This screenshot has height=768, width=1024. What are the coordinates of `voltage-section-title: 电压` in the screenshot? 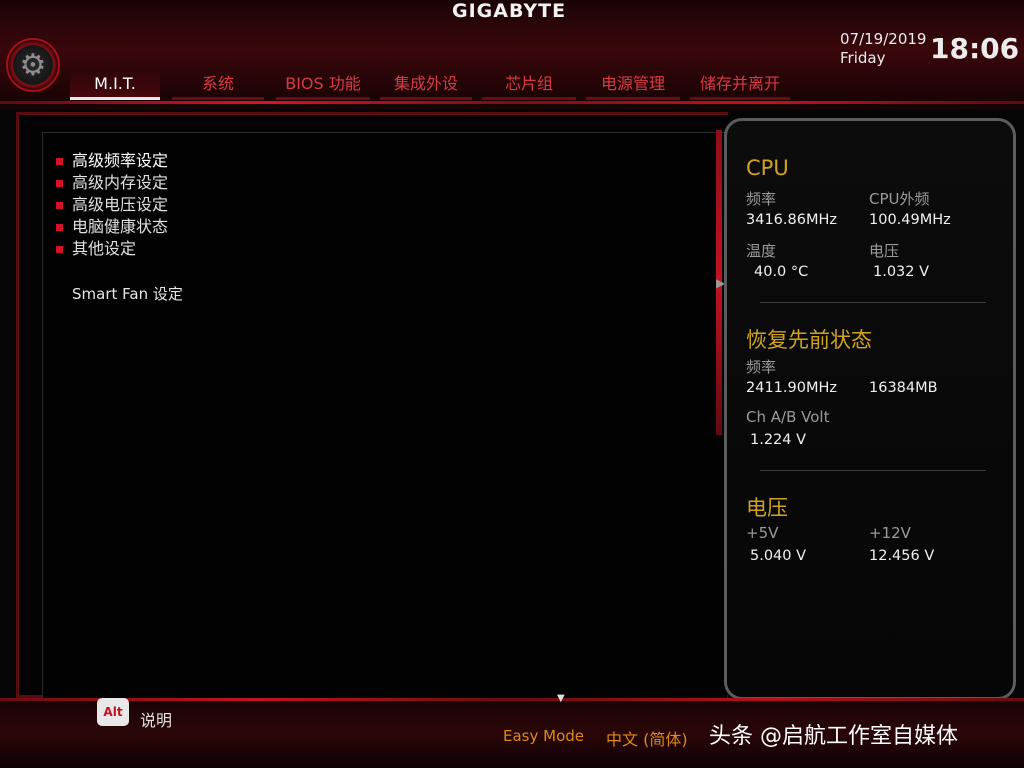 It's located at (767, 508).